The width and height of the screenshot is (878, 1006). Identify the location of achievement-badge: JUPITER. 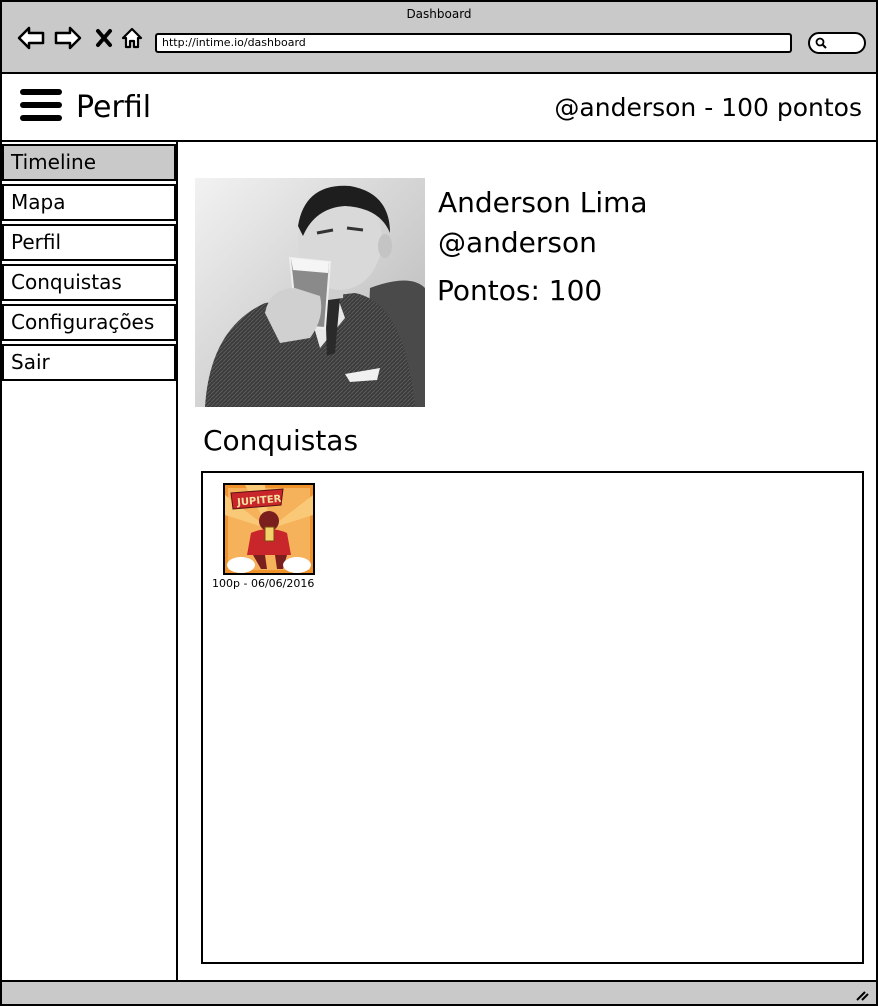
(269, 529).